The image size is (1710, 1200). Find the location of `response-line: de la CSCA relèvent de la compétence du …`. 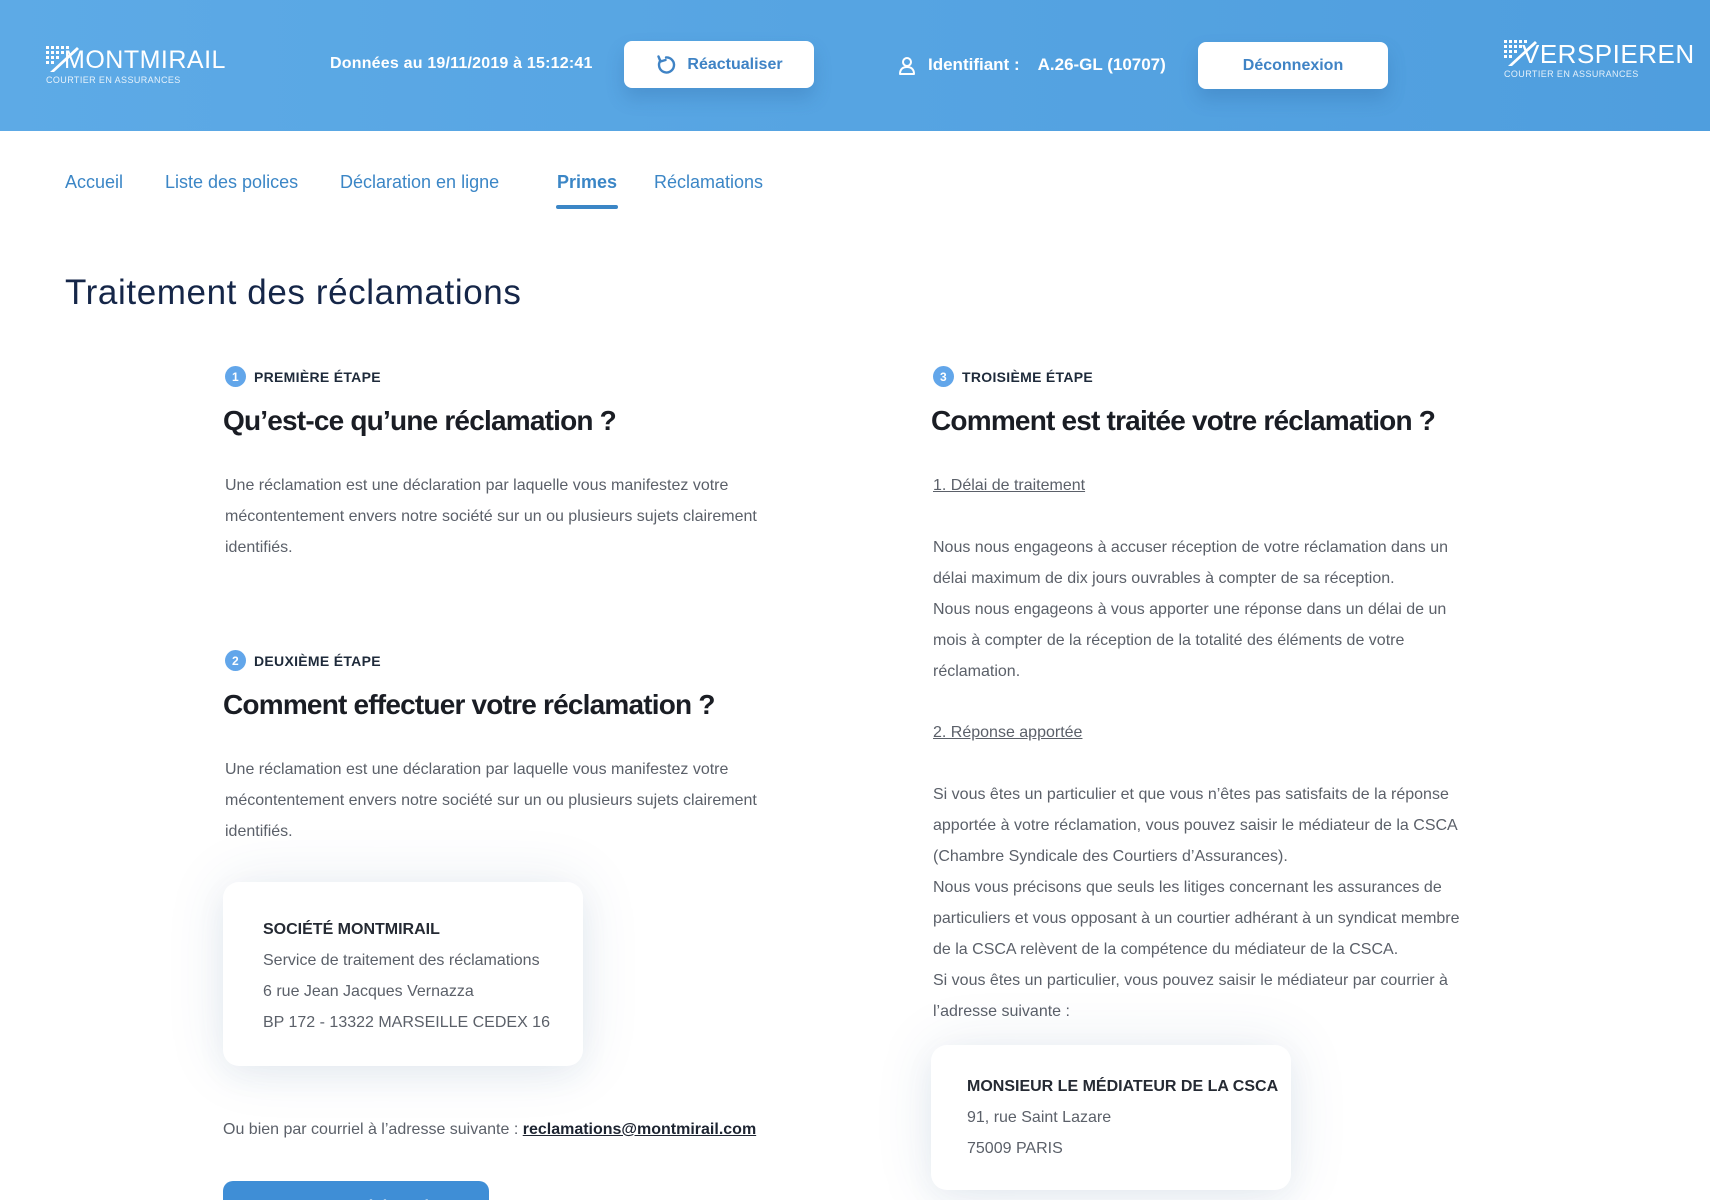

response-line: de la CSCA relèvent de la compétence du … is located at coordinates (1166, 949).